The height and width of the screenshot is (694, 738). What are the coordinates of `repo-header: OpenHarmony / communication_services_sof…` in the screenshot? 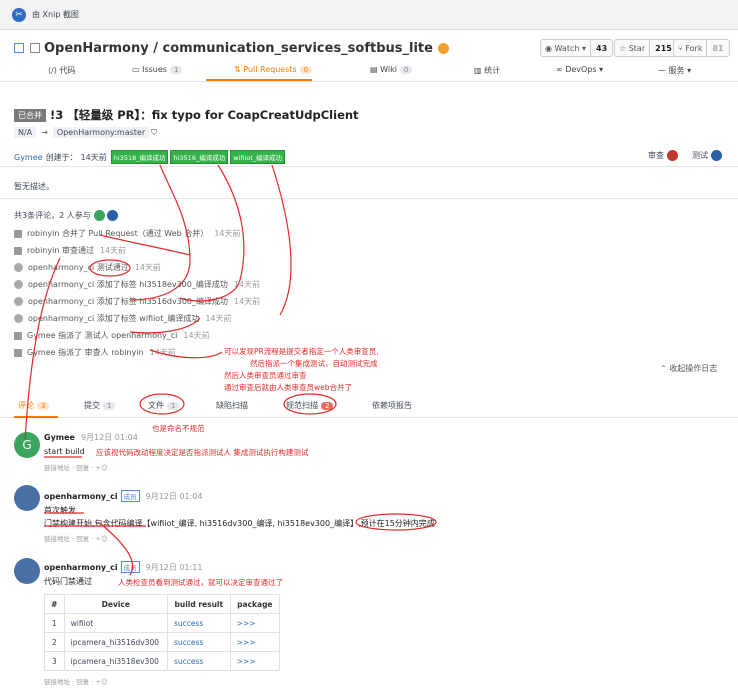 It's located at (369, 48).